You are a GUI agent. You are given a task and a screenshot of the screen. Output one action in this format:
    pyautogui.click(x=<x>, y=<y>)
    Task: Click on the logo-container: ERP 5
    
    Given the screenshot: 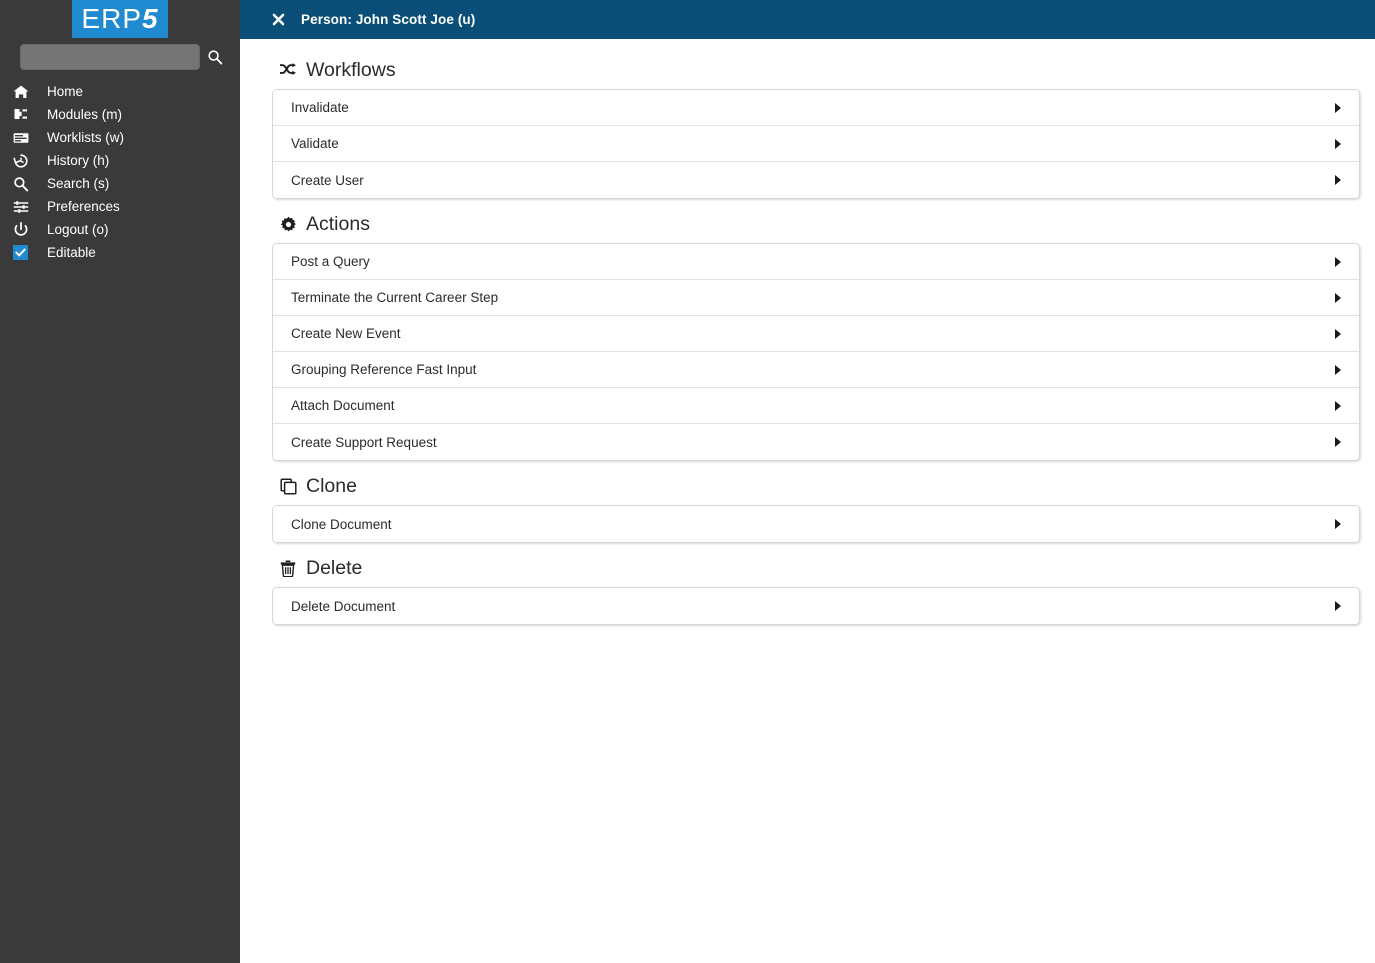 What is the action you would take?
    pyautogui.click(x=120, y=19)
    